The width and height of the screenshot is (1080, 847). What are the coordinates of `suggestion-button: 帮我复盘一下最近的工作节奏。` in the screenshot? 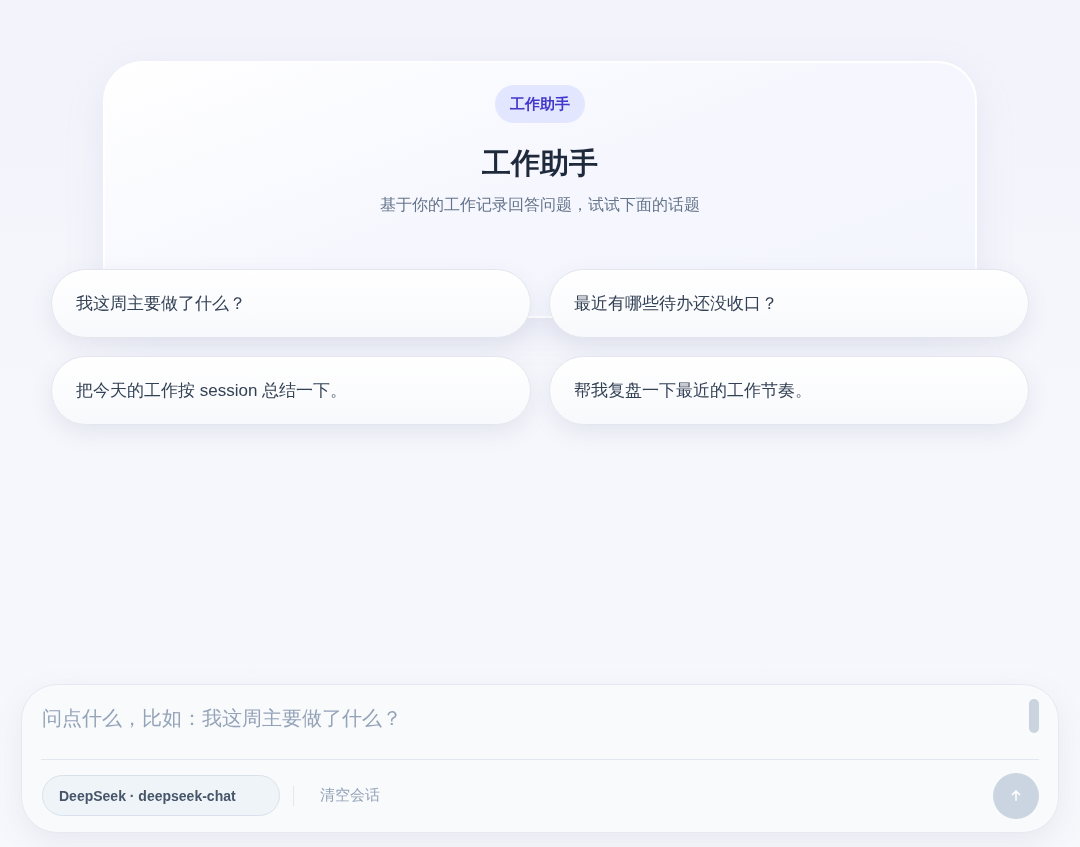 It's located at (789, 390).